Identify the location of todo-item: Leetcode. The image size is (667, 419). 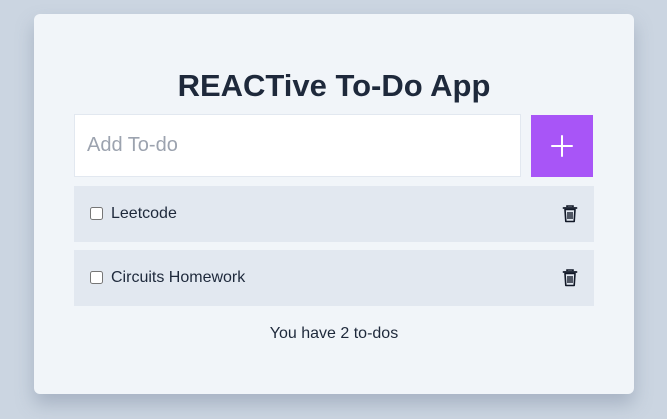
(334, 214).